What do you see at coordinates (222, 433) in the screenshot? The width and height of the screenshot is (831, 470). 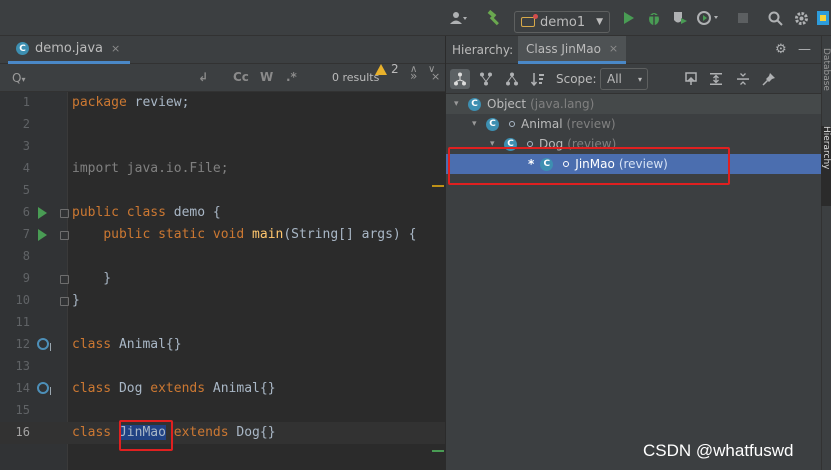 I see `code-line-current: 16 class JinMao extends Dog{}` at bounding box center [222, 433].